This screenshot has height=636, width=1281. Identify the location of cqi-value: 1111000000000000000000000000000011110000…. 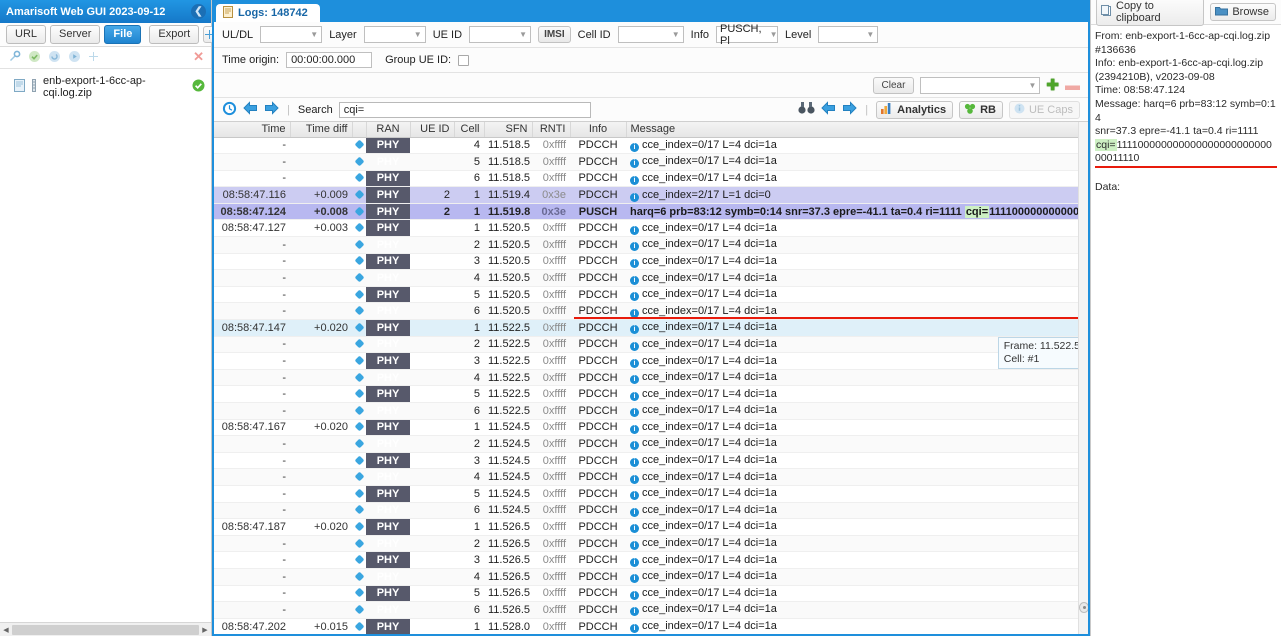
(1038, 211).